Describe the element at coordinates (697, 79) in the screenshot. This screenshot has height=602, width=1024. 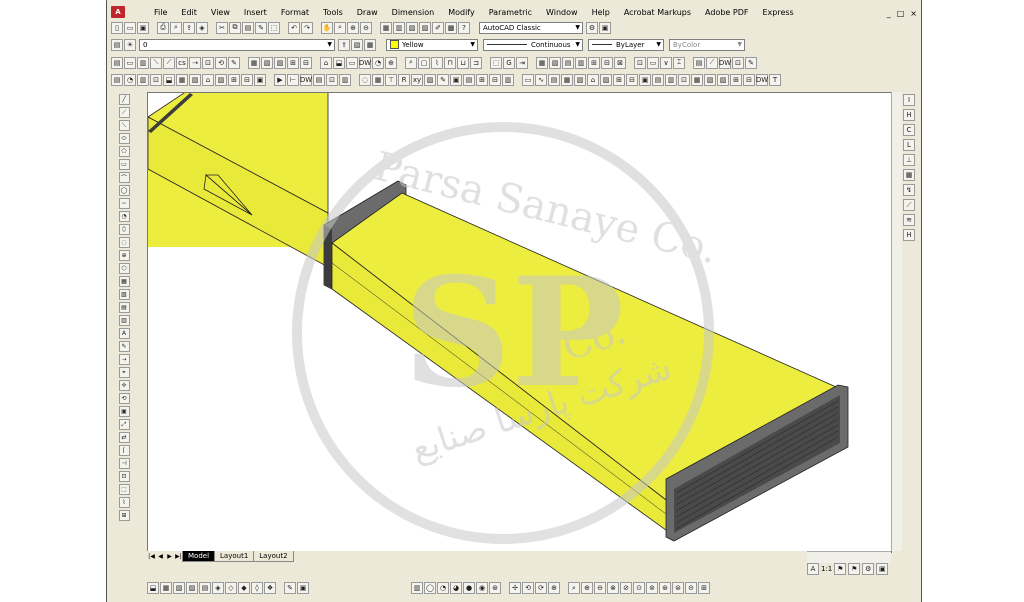
I see `tool-2ao-icon: ▦` at that location.